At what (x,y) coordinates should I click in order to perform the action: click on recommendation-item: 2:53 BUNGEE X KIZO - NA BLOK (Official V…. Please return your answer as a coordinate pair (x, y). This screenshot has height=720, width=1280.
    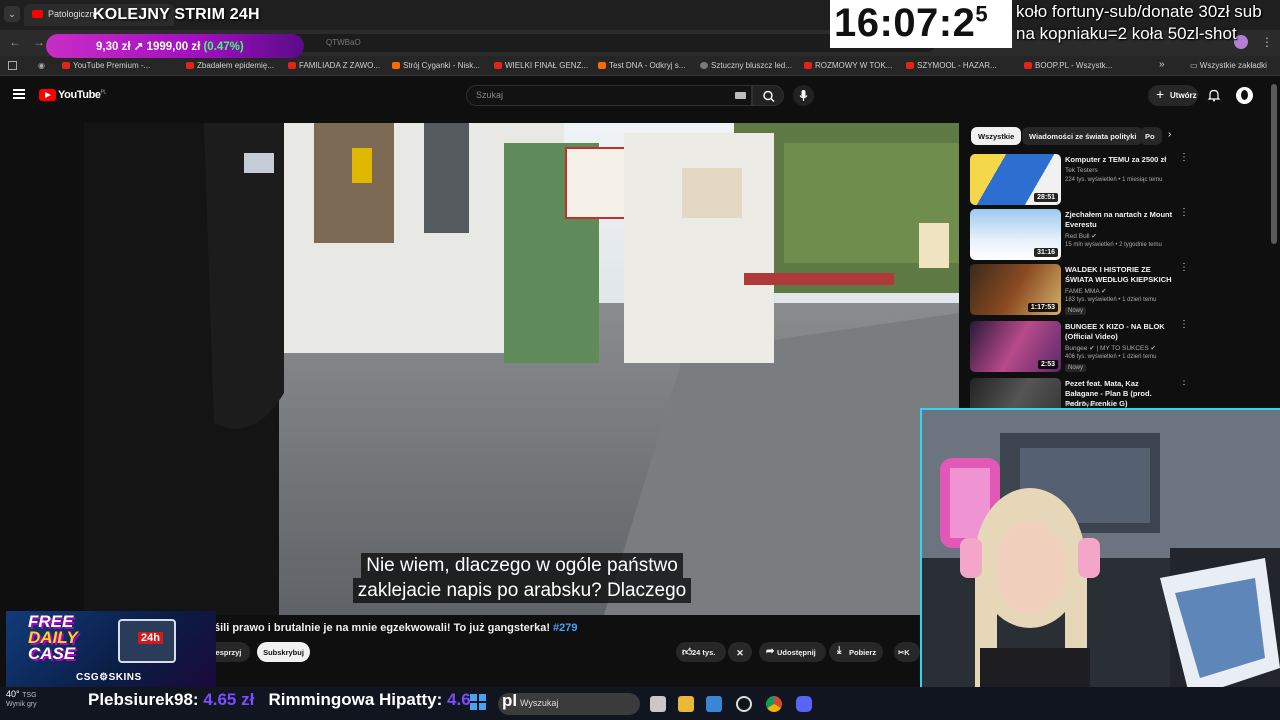
    Looking at the image, I should click on (1120, 346).